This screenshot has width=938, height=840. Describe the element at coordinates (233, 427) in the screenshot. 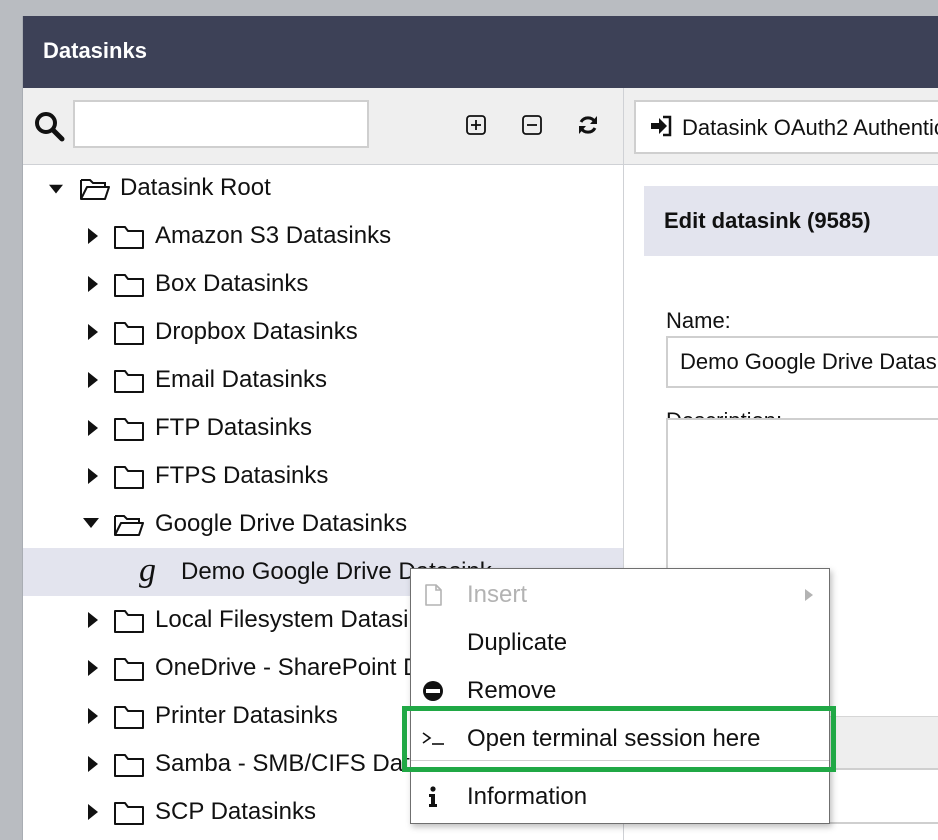

I see `tree-node-label: FTP Datasinks` at that location.